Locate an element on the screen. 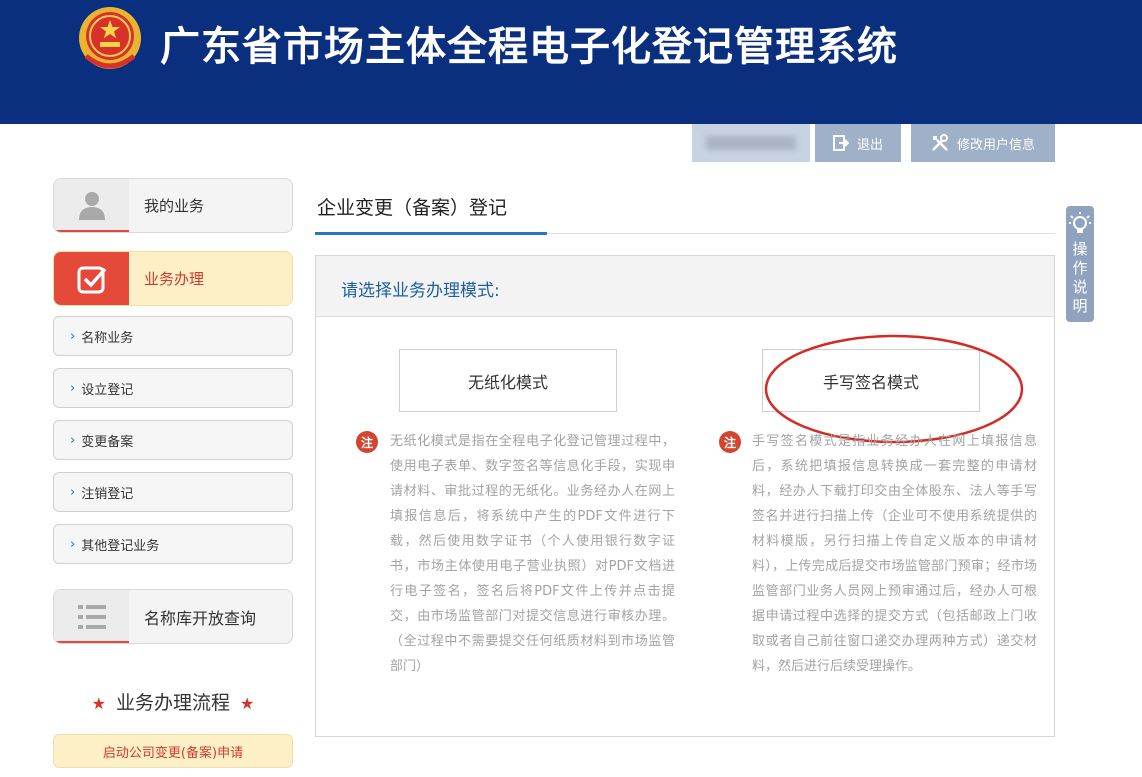  national-emblem-icon is located at coordinates (110, 38).